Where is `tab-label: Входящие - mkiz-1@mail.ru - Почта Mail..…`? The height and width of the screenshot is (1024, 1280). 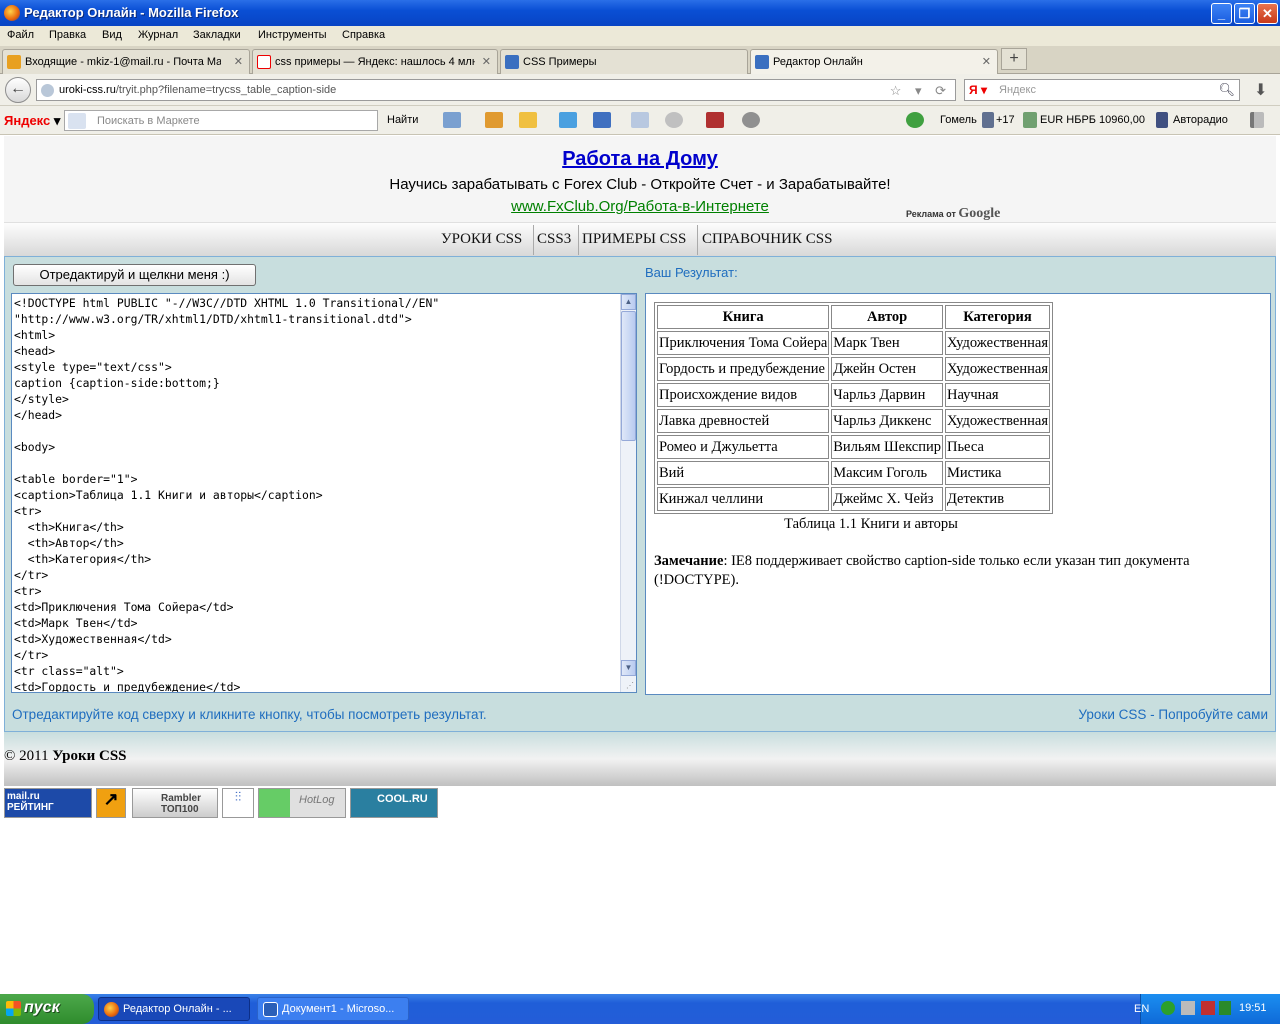 tab-label: Входящие - mkiz-1@mail.ru - Почта Mail..… is located at coordinates (123, 62).